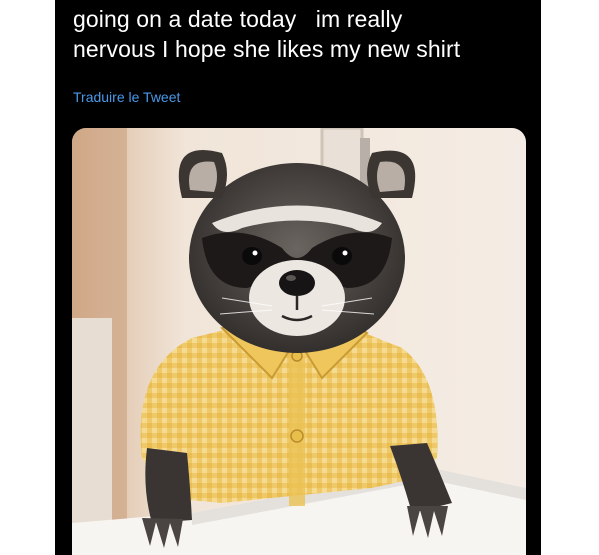  I want to click on tweet-text-line: nervous I hope she likes my new shirt, so click(267, 49).